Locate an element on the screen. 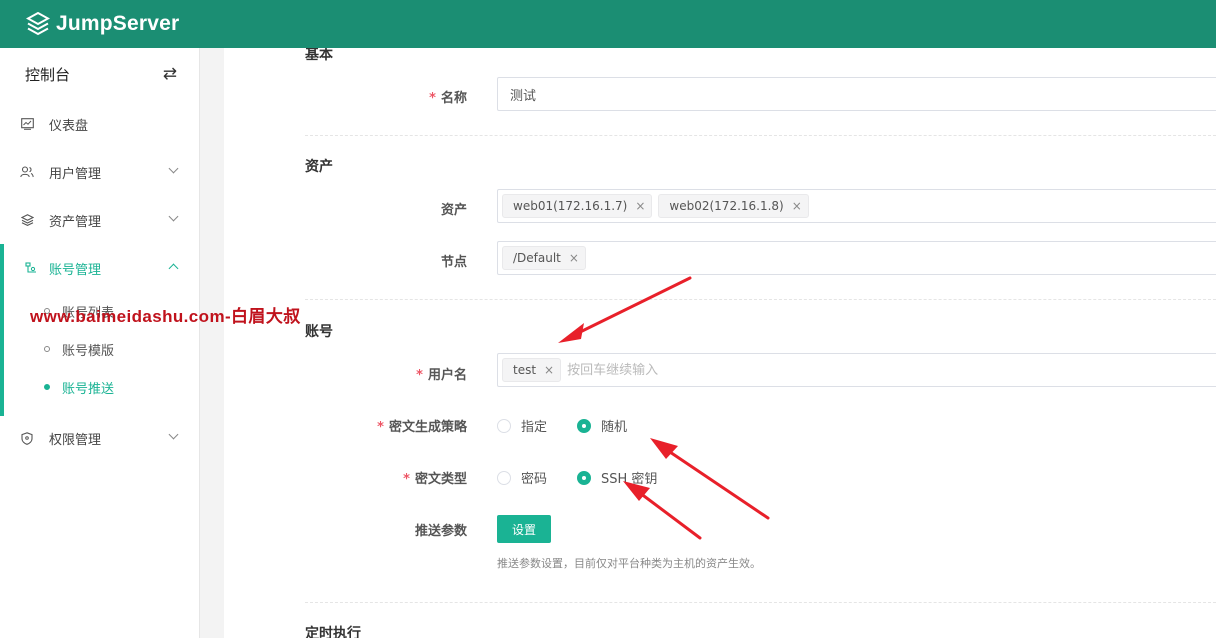 The height and width of the screenshot is (638, 1216). name-label: * 名称 is located at coordinates (448, 98).